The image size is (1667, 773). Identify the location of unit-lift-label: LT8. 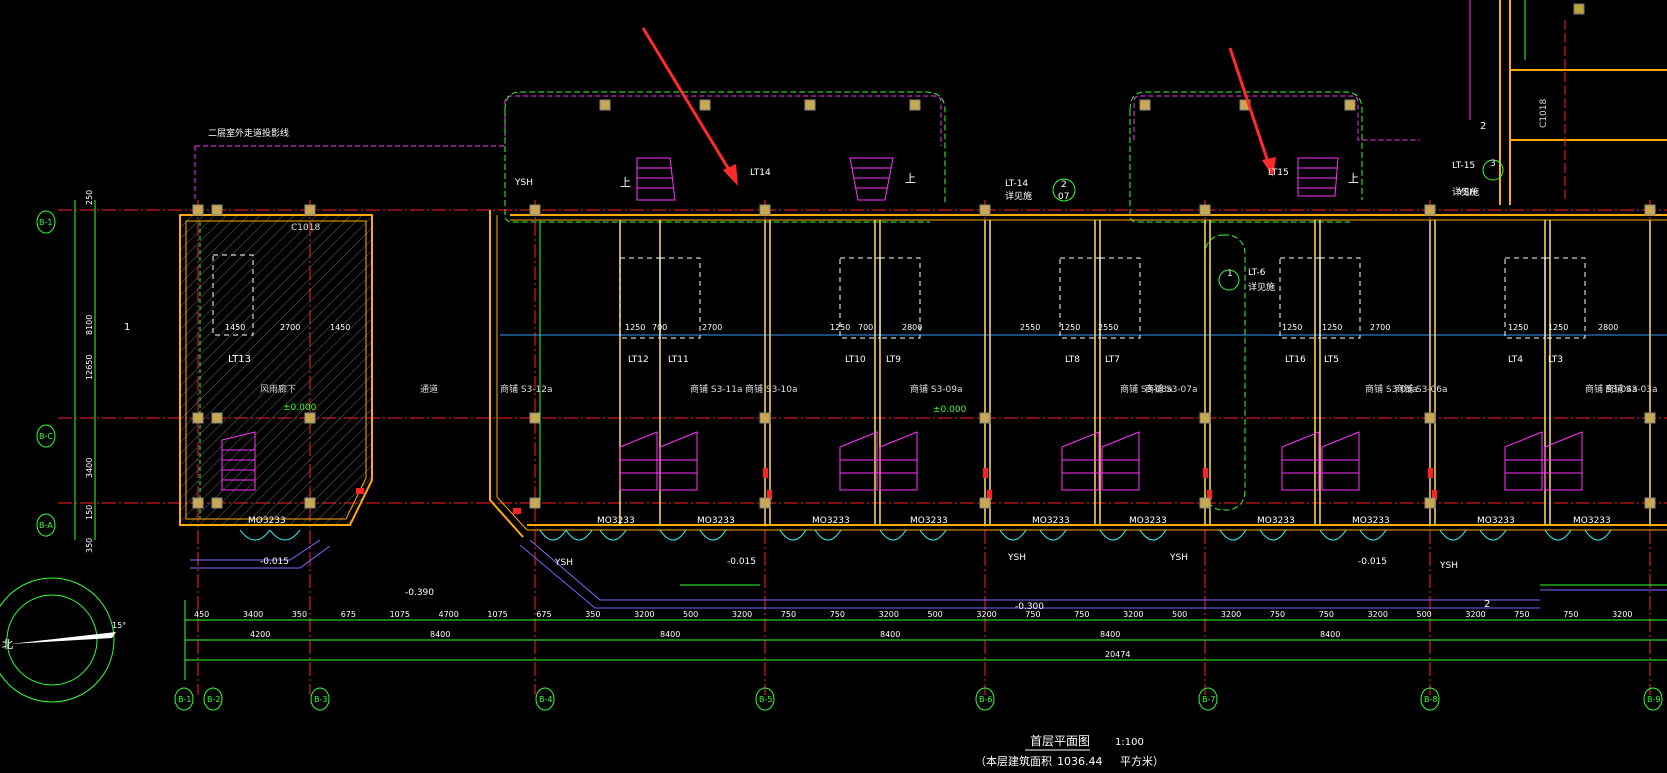
(1072, 360).